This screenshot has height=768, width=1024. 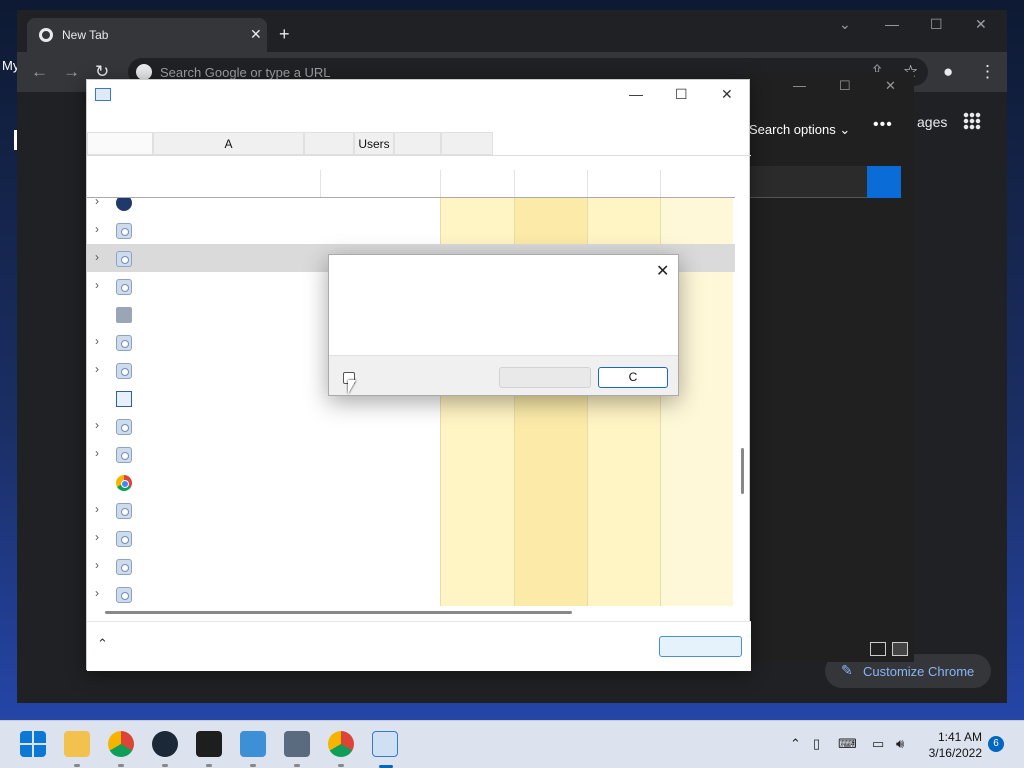 I want to click on tab-app-history: A, so click(x=228, y=143).